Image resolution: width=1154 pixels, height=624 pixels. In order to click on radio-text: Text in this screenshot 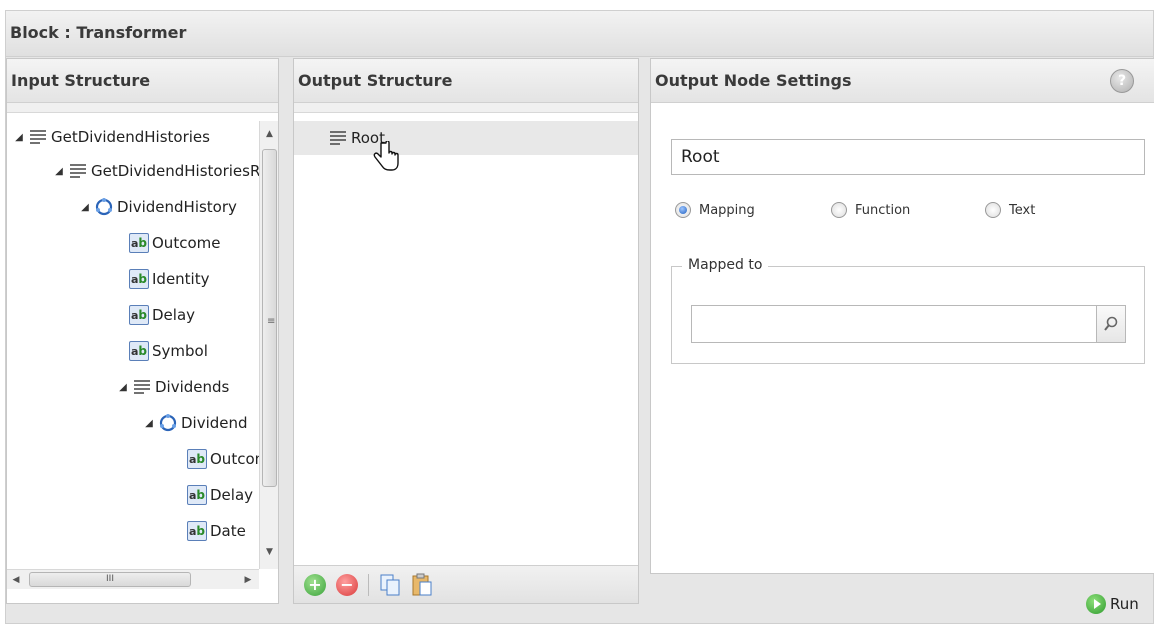, I will do `click(1010, 210)`.